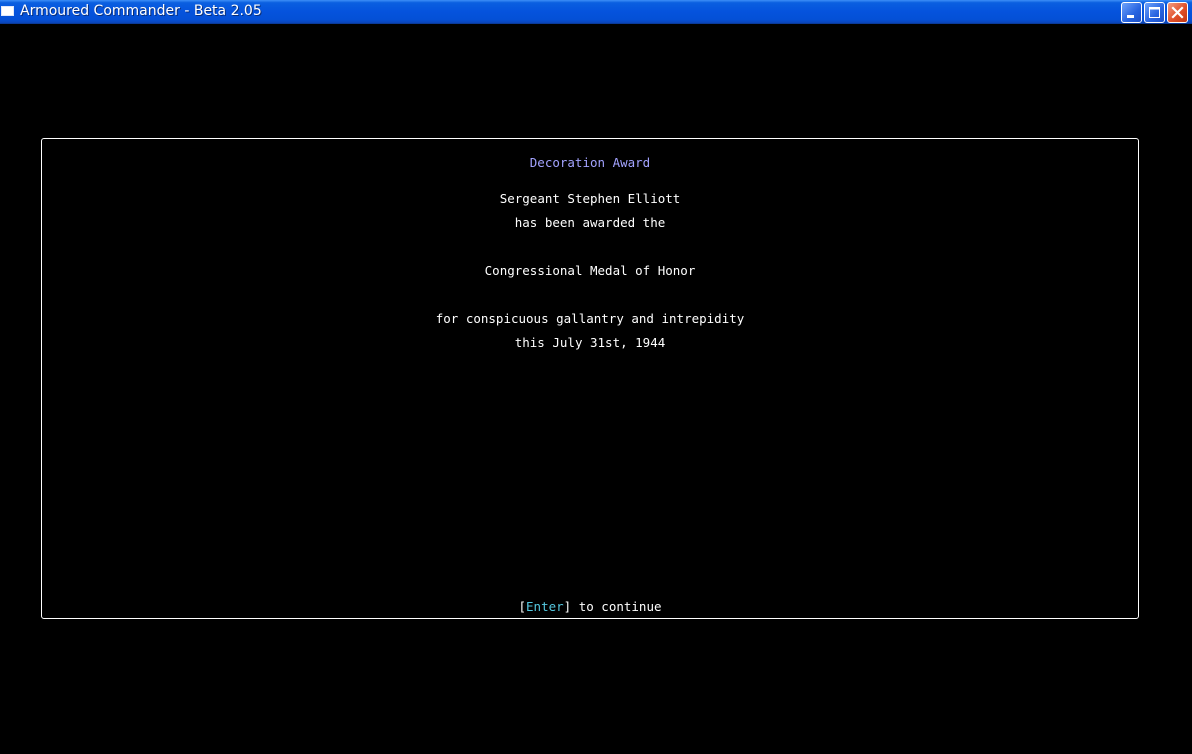  I want to click on prompt-open-bracket: [, so click(522, 606).